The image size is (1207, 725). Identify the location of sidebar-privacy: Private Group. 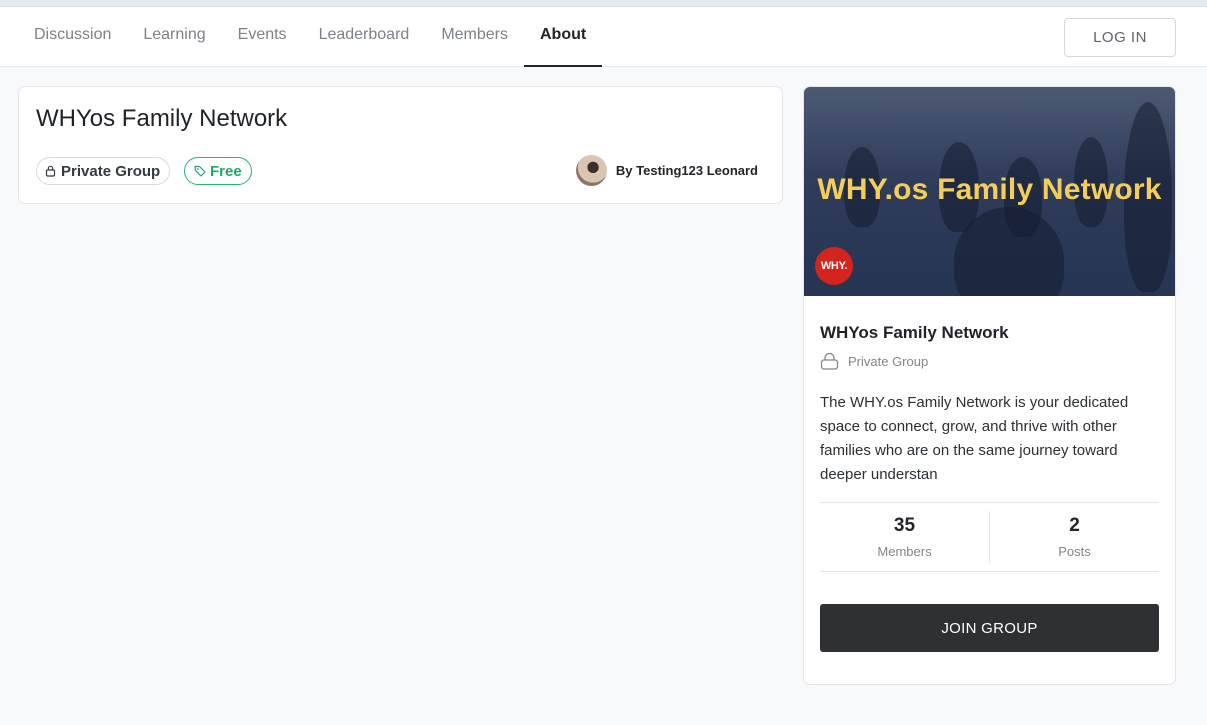
(874, 361).